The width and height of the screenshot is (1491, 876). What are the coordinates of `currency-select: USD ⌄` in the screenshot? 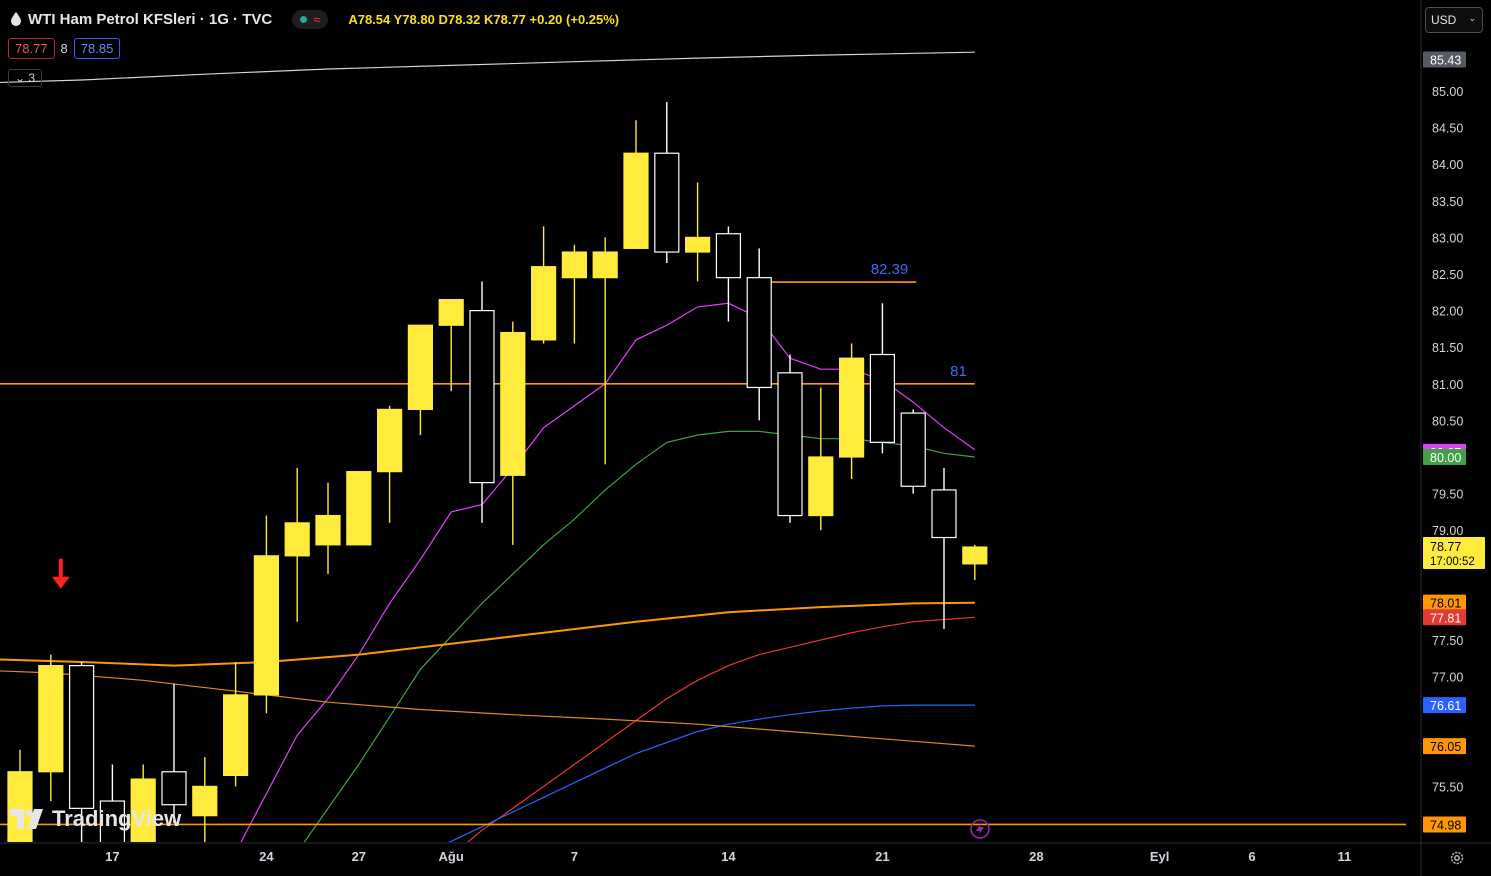 It's located at (1454, 20).